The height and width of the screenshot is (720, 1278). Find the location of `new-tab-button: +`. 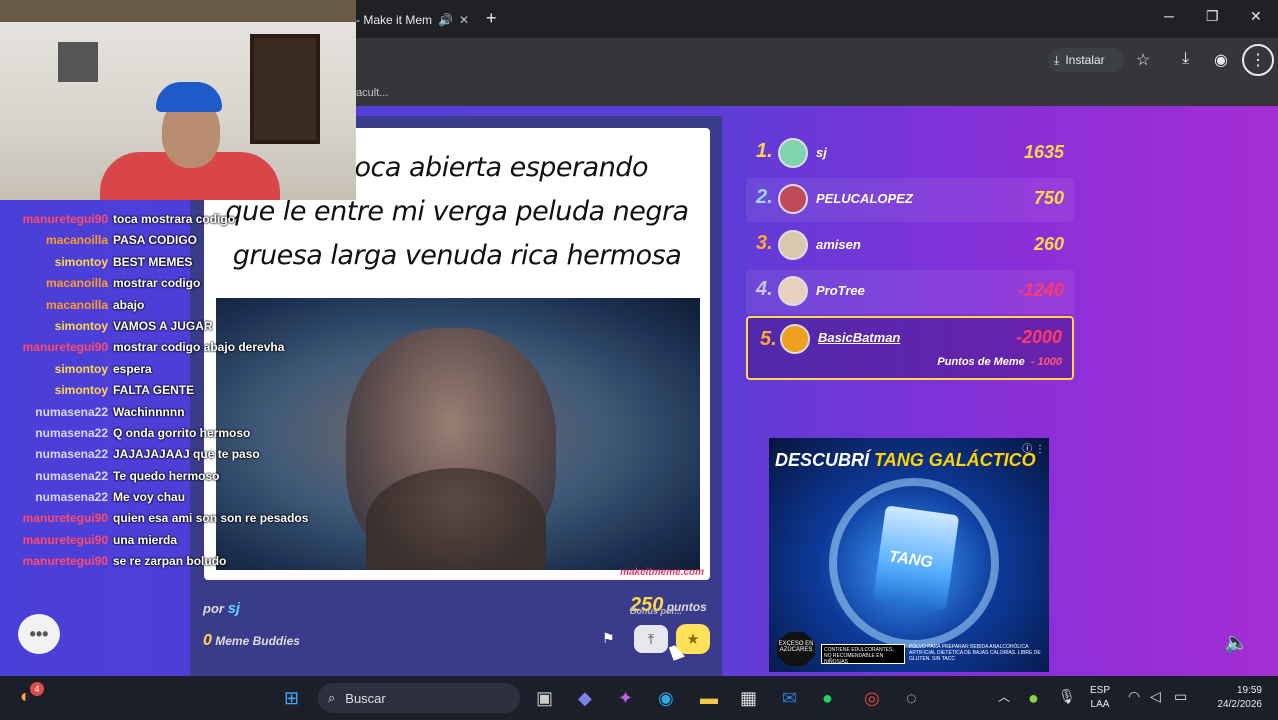

new-tab-button: + is located at coordinates (491, 18).